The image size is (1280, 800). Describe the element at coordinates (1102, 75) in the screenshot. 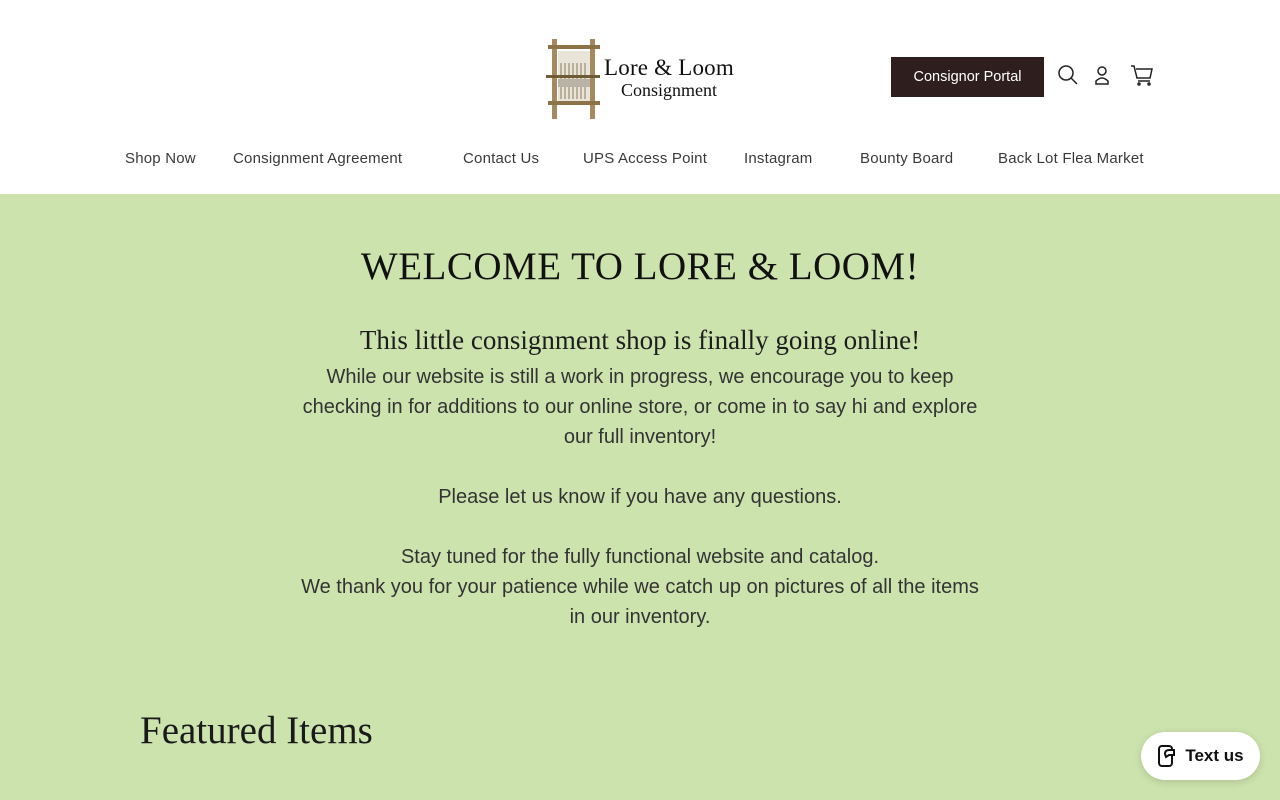

I see `account-icon` at that location.